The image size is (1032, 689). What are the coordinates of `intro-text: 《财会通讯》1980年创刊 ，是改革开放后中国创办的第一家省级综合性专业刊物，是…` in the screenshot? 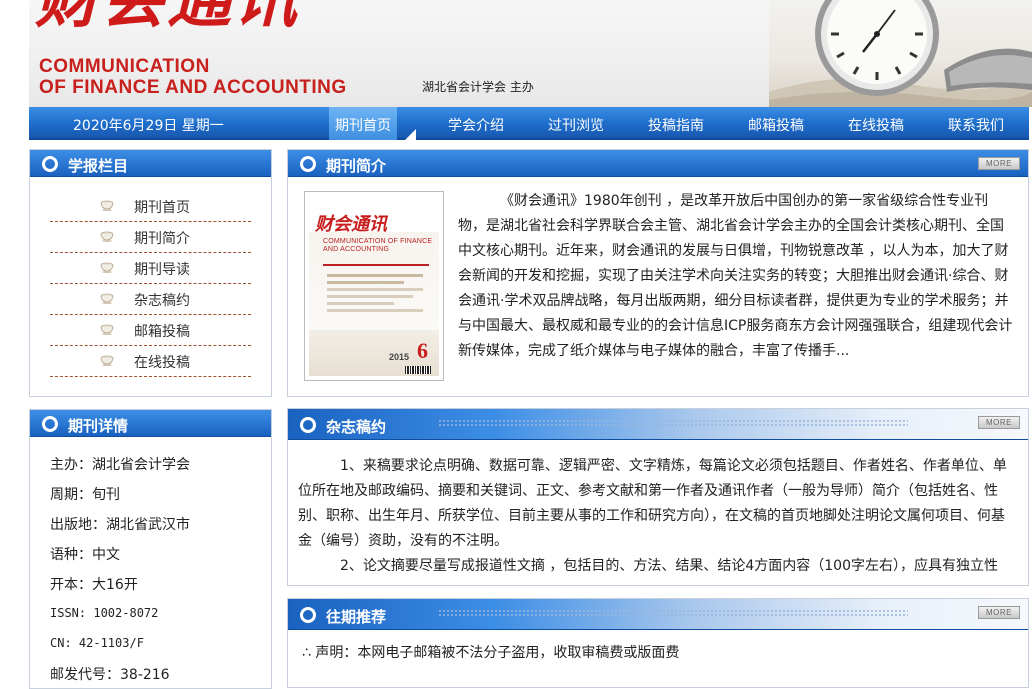 It's located at (735, 276).